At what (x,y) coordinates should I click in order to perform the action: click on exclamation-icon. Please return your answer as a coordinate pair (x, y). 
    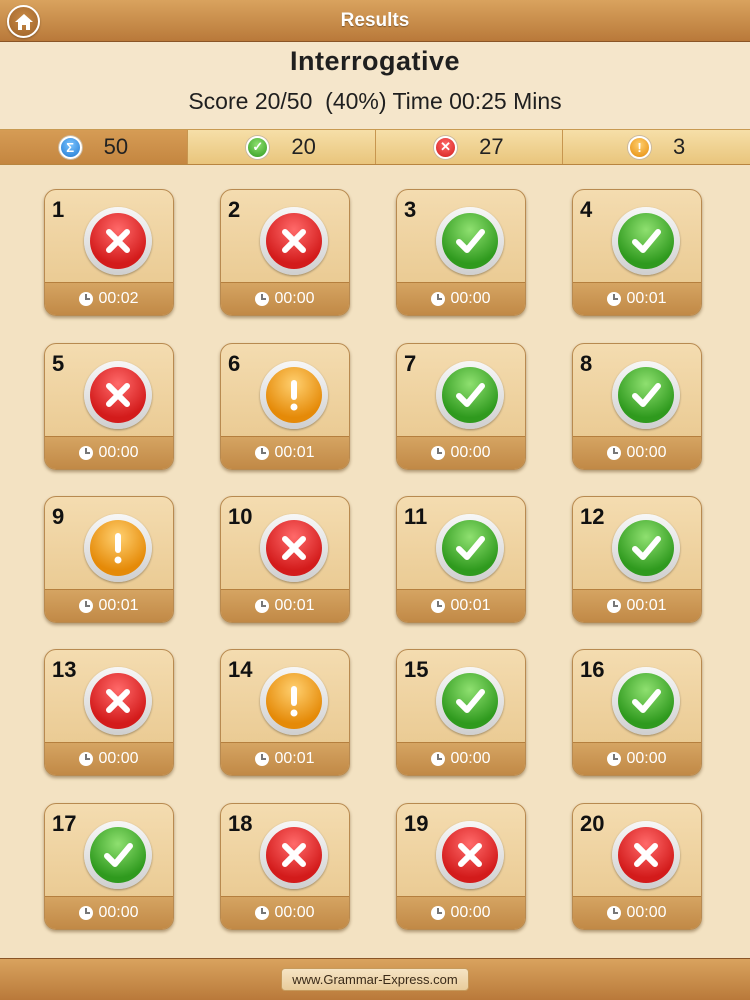
    Looking at the image, I should click on (294, 395).